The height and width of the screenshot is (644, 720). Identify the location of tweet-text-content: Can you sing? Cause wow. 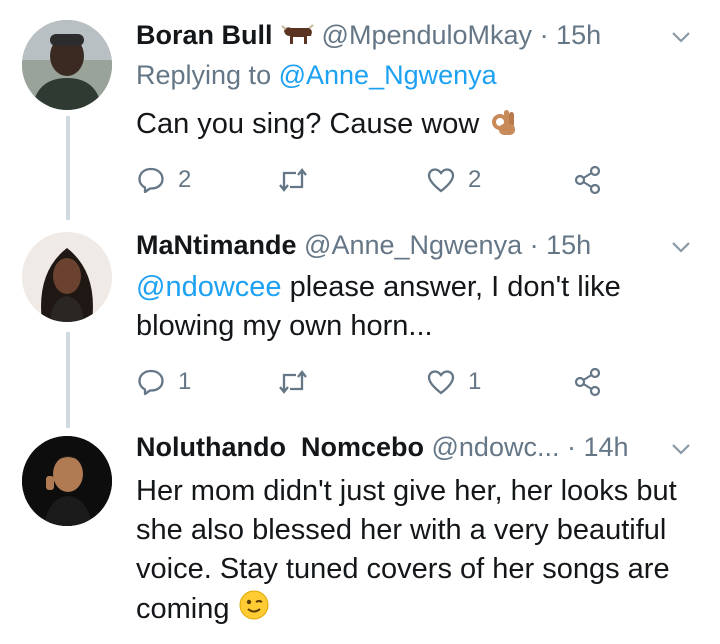
(308, 124).